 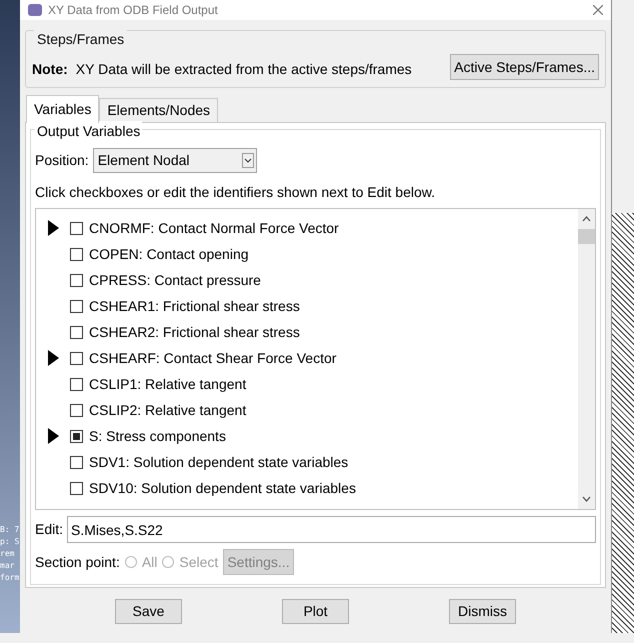 I want to click on edit-field: S.Mises,S.S22, so click(x=331, y=529).